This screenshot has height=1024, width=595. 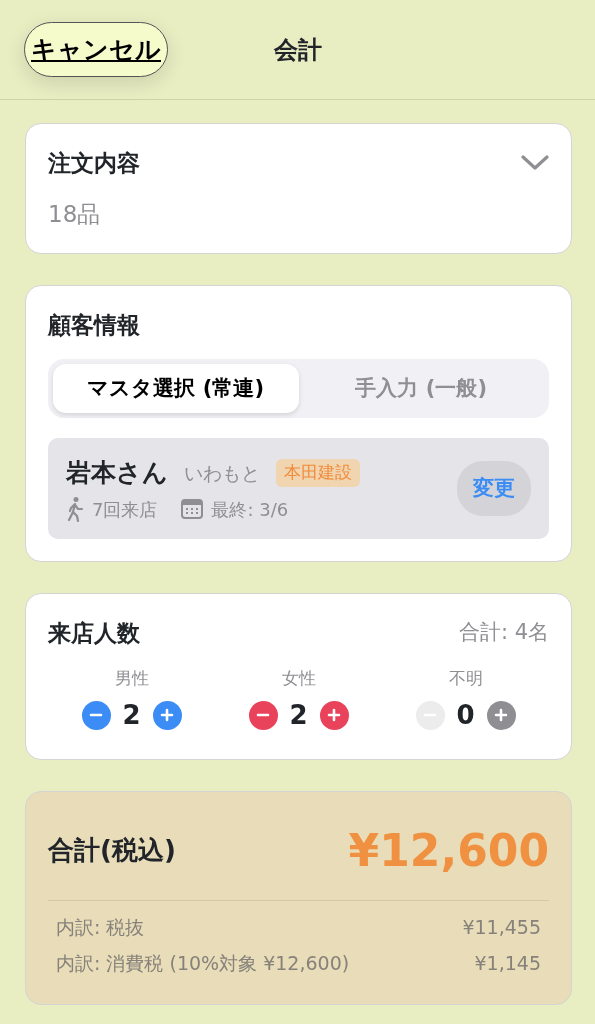 What do you see at coordinates (192, 509) in the screenshot?
I see `calendar-icon` at bounding box center [192, 509].